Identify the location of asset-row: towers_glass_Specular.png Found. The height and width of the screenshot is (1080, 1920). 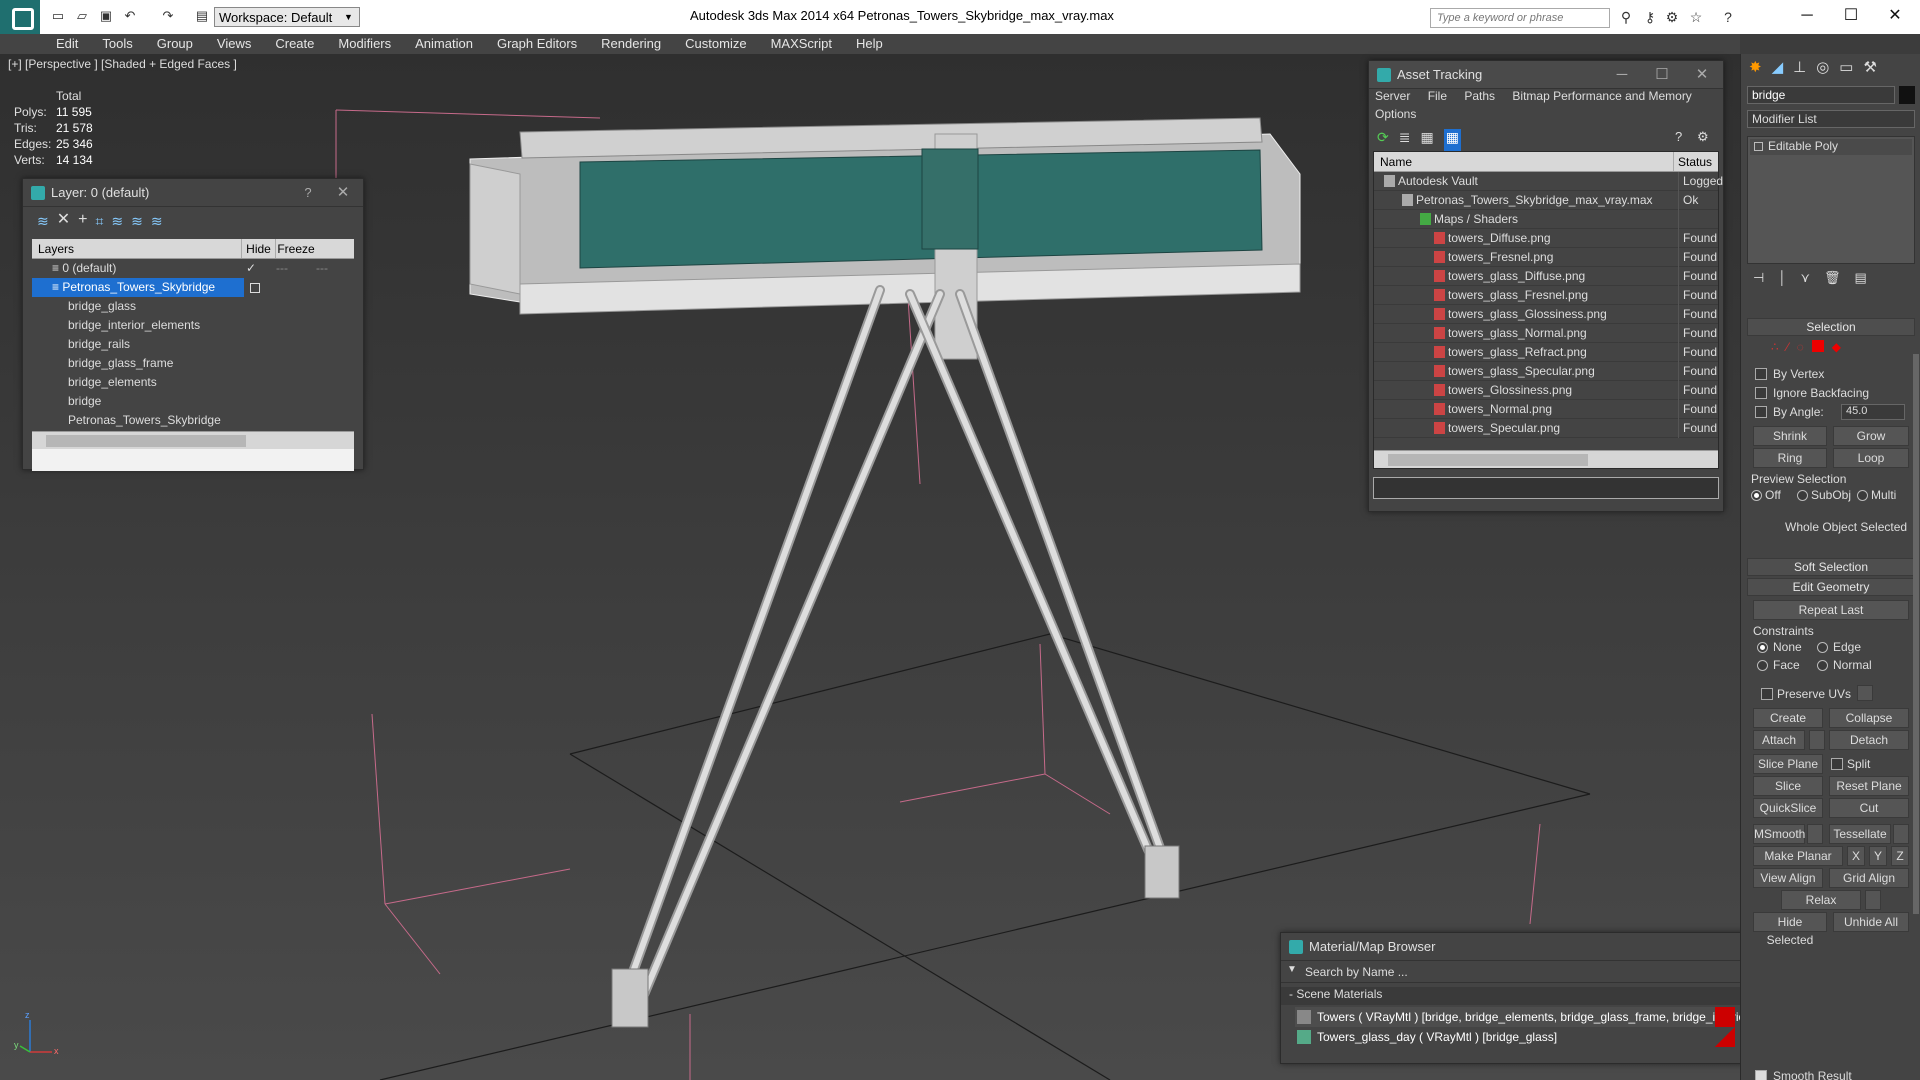
(1546, 371).